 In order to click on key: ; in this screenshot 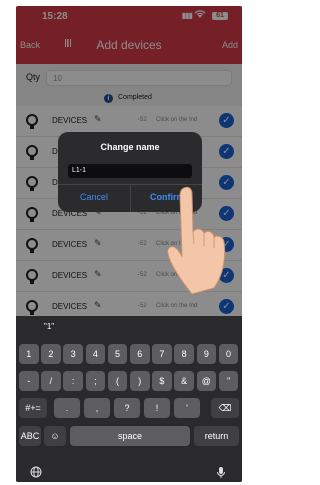, I will do `click(95, 381)`.